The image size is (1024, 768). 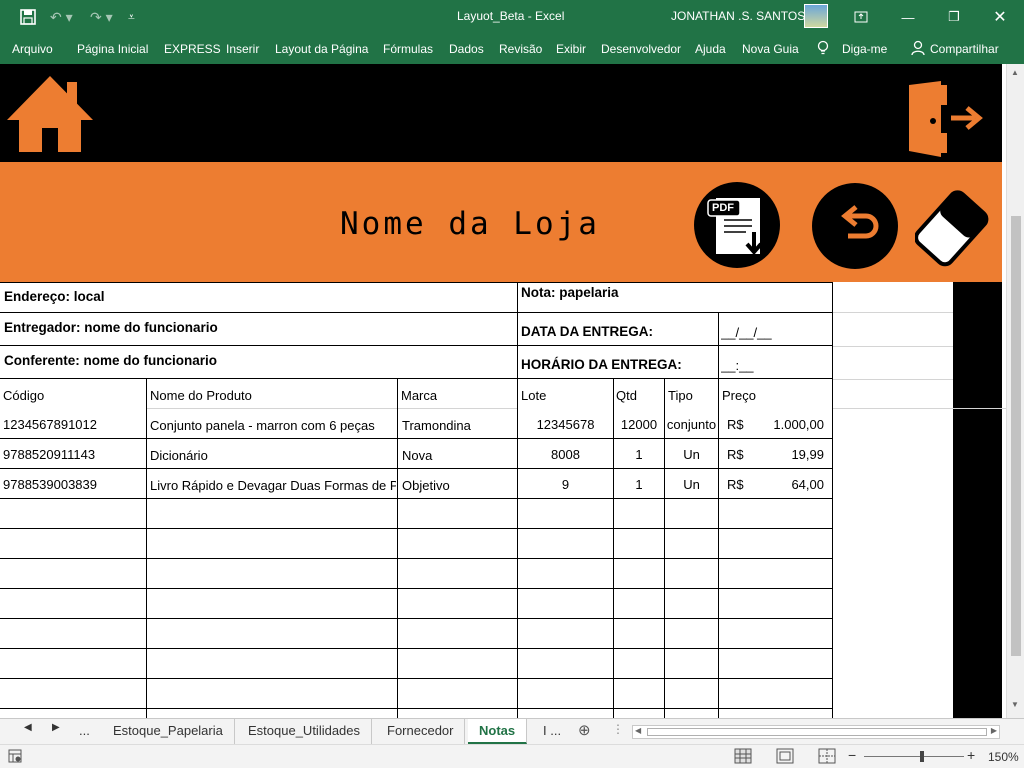 What do you see at coordinates (419, 396) in the screenshot?
I see `column-header-marca: Marca` at bounding box center [419, 396].